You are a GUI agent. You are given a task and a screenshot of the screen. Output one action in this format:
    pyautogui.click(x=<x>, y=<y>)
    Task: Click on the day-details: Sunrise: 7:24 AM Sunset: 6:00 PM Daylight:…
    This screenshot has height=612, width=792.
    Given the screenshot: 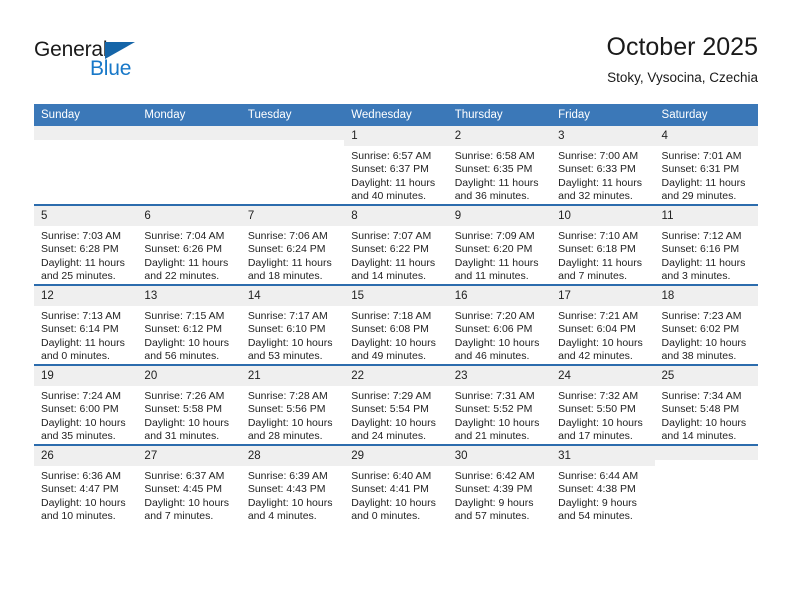 What is the action you would take?
    pyautogui.click(x=85, y=415)
    